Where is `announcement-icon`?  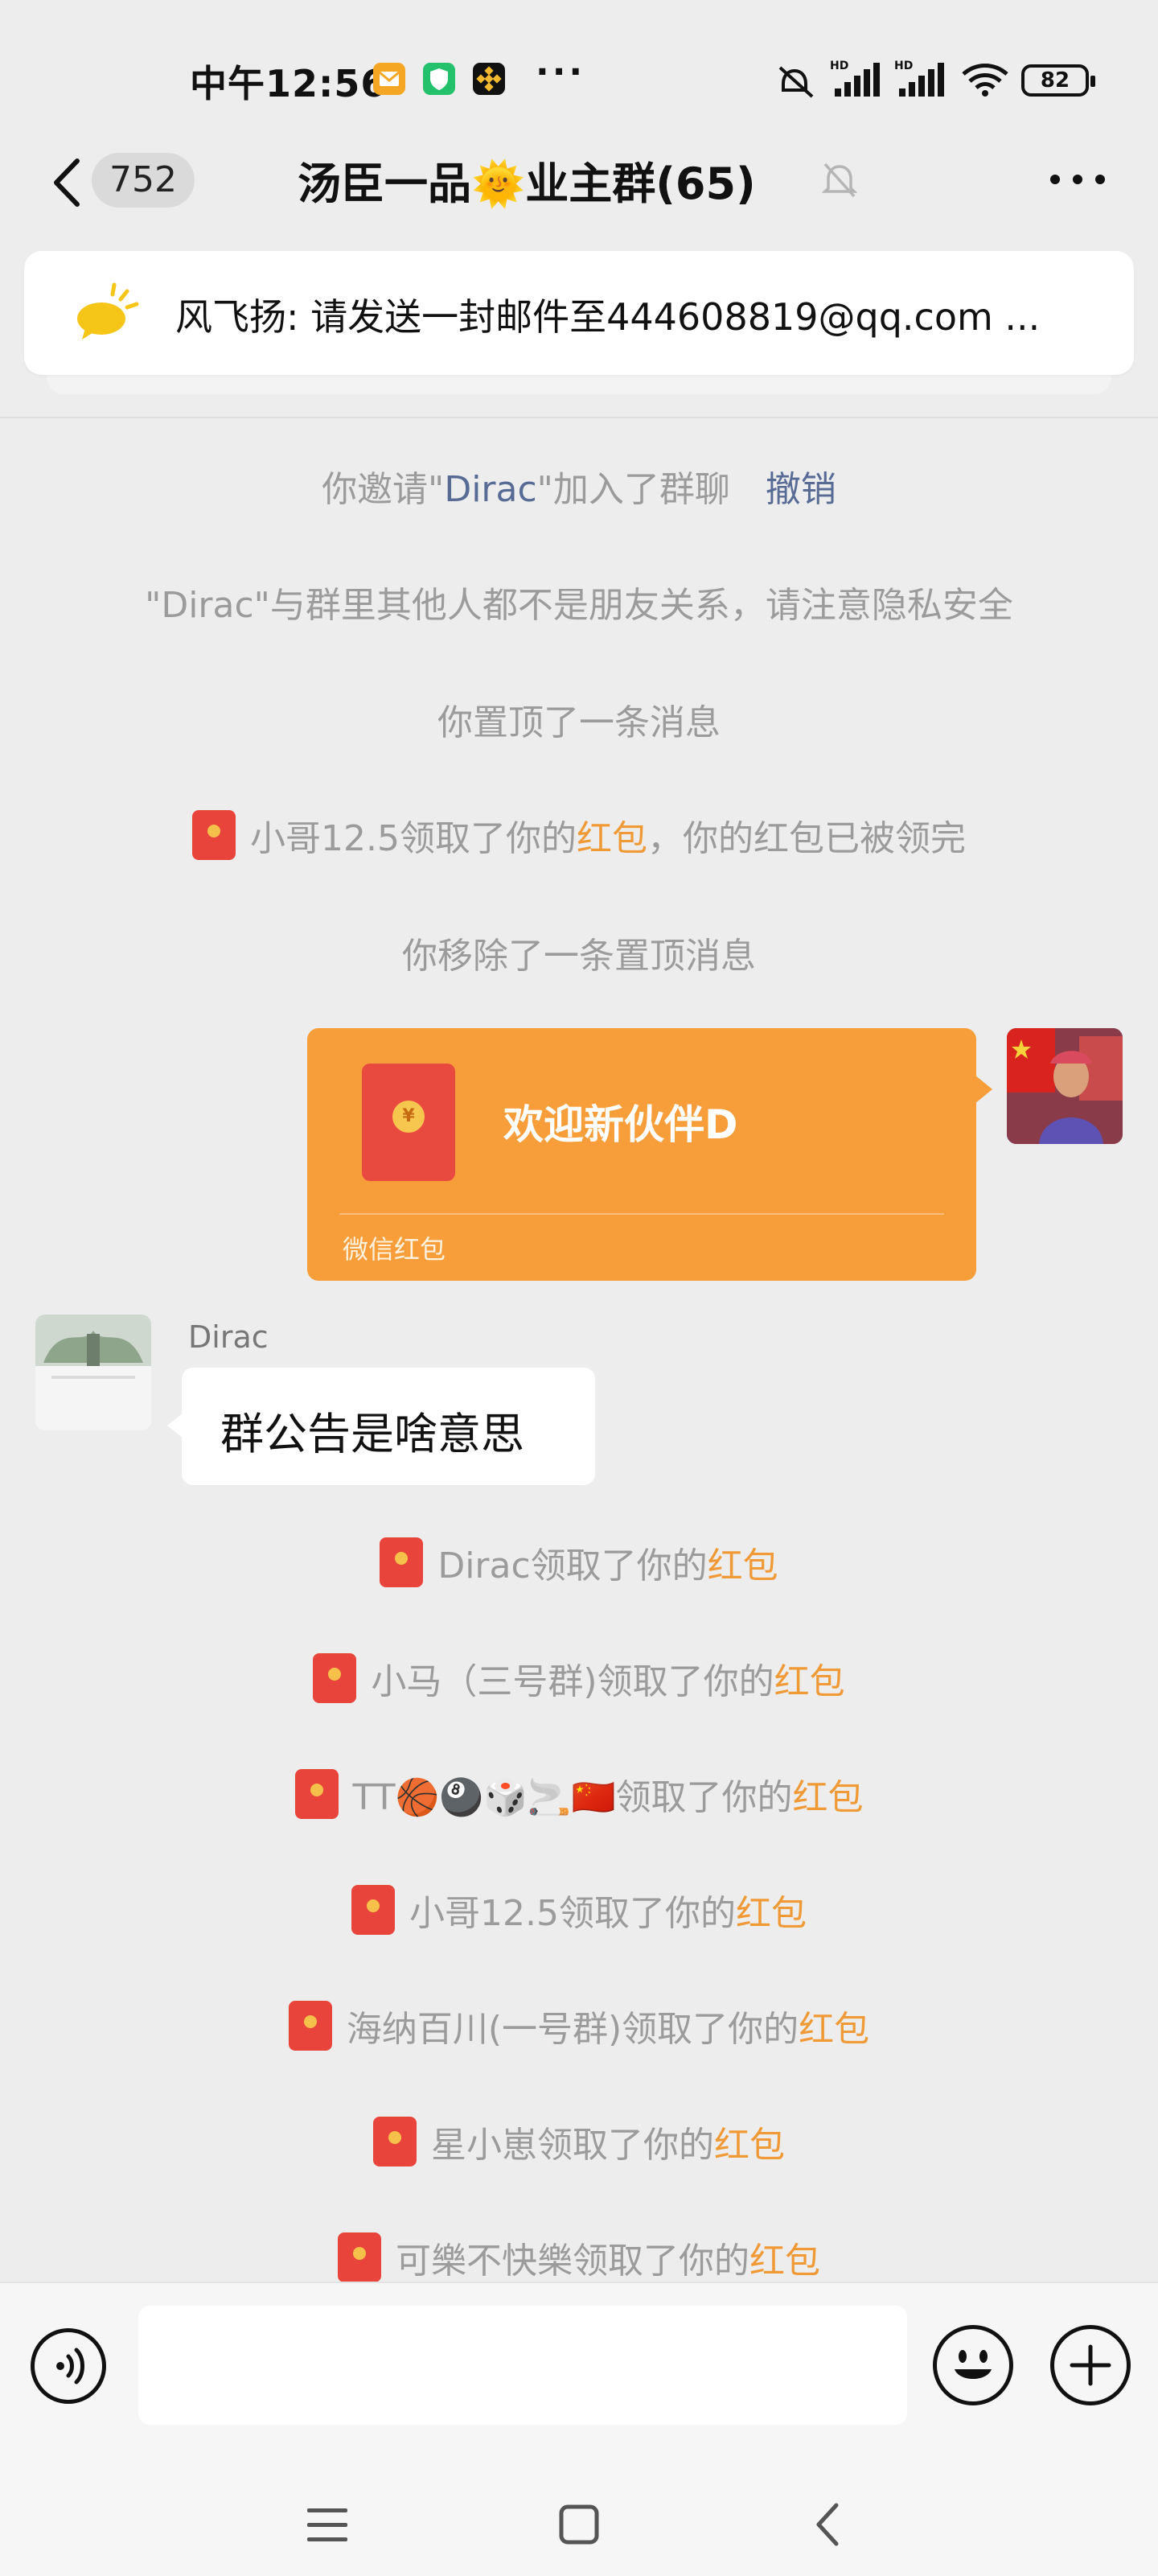
announcement-icon is located at coordinates (108, 310).